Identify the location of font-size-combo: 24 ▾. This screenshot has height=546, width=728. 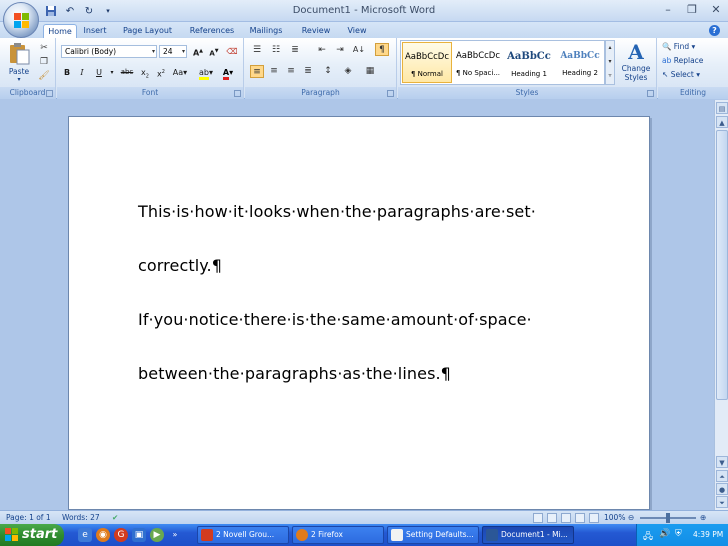
(173, 51).